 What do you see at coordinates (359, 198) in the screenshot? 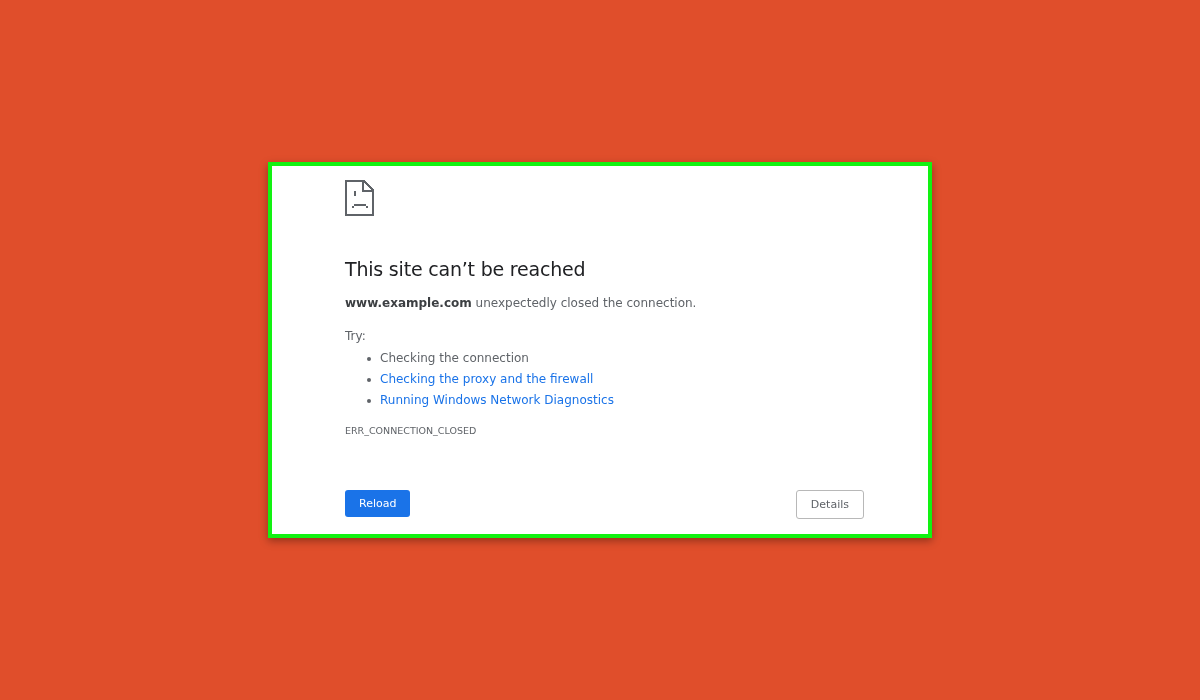
I see `sad-page-icon` at bounding box center [359, 198].